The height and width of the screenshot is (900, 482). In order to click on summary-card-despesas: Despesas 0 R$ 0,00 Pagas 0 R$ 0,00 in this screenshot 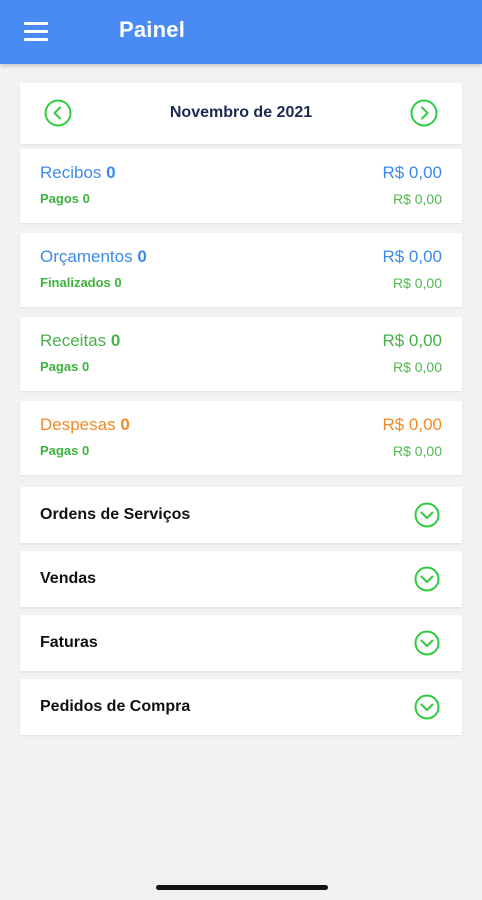, I will do `click(241, 438)`.